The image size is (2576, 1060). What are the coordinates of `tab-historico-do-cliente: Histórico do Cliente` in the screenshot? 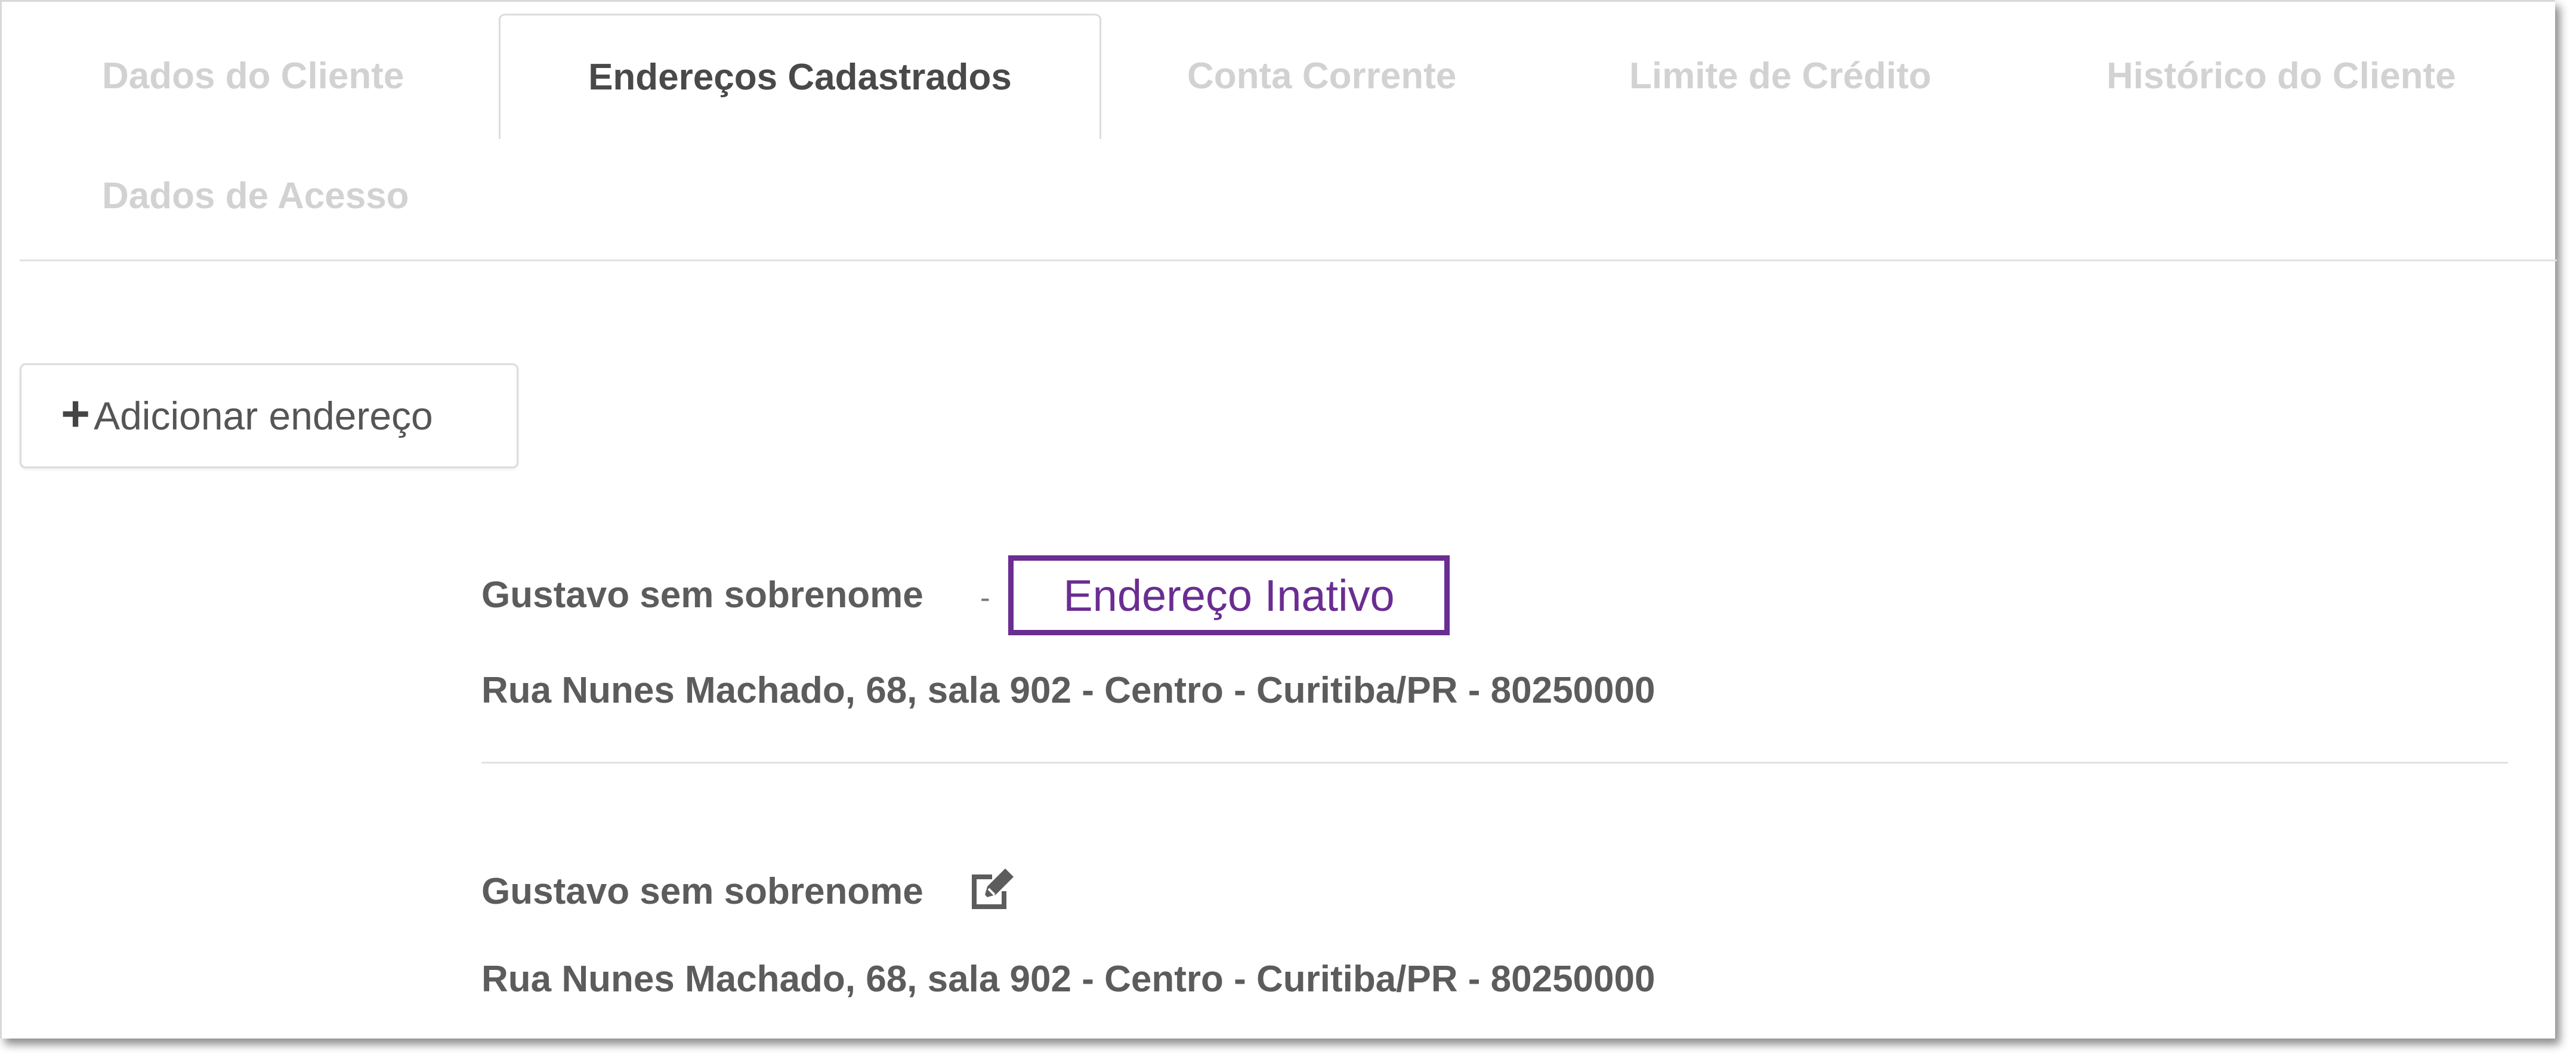 It's located at (2281, 76).